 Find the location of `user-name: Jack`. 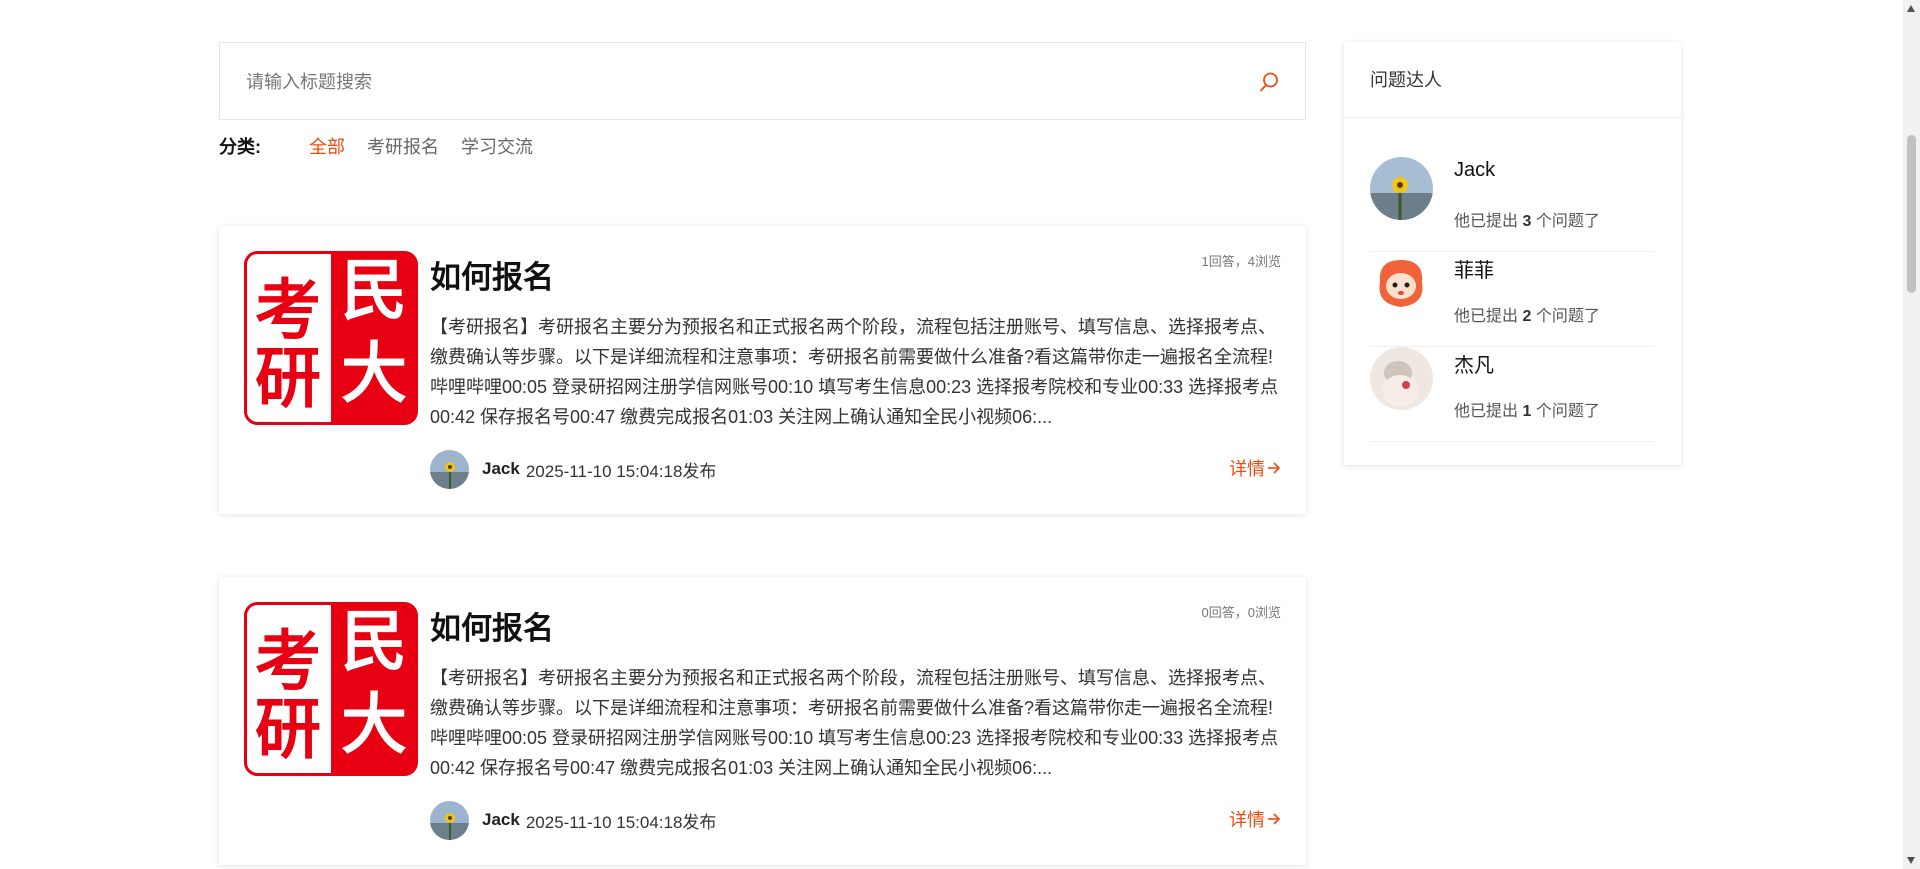

user-name: Jack is located at coordinates (1474, 170).